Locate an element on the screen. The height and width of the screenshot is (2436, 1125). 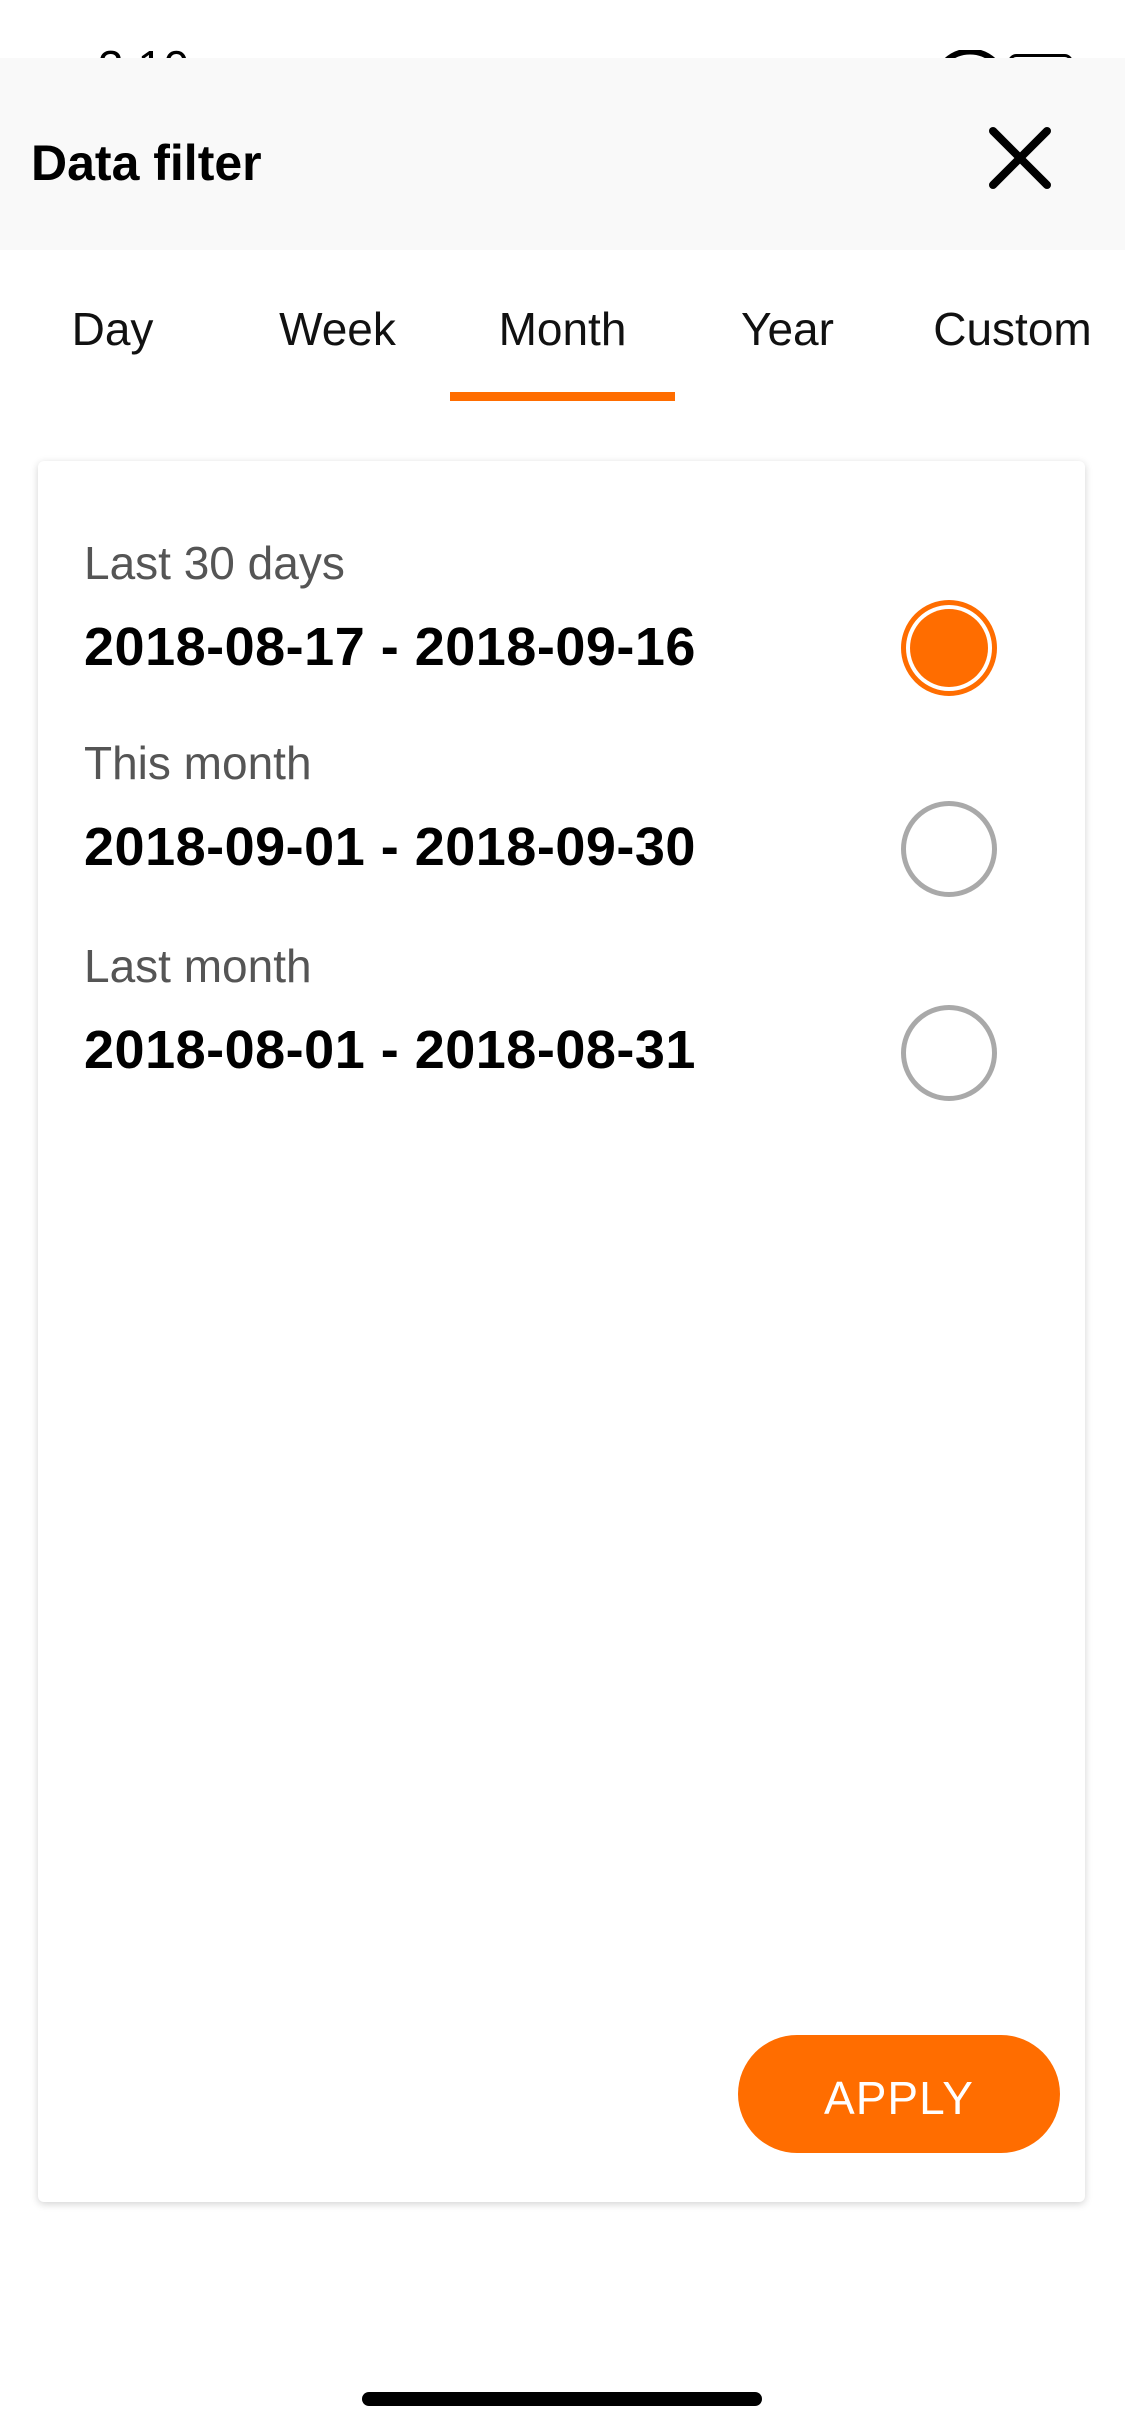
tab-label: Custom is located at coordinates (1012, 329).